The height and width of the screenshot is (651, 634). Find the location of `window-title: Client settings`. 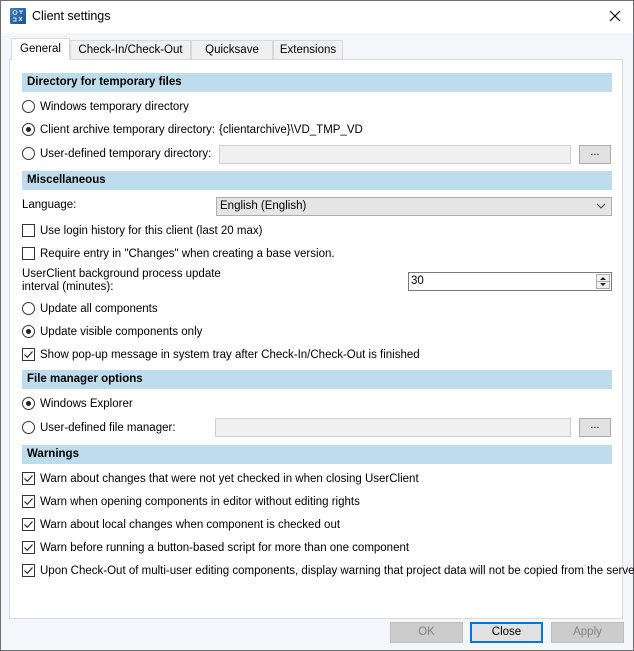

window-title: Client settings is located at coordinates (71, 16).